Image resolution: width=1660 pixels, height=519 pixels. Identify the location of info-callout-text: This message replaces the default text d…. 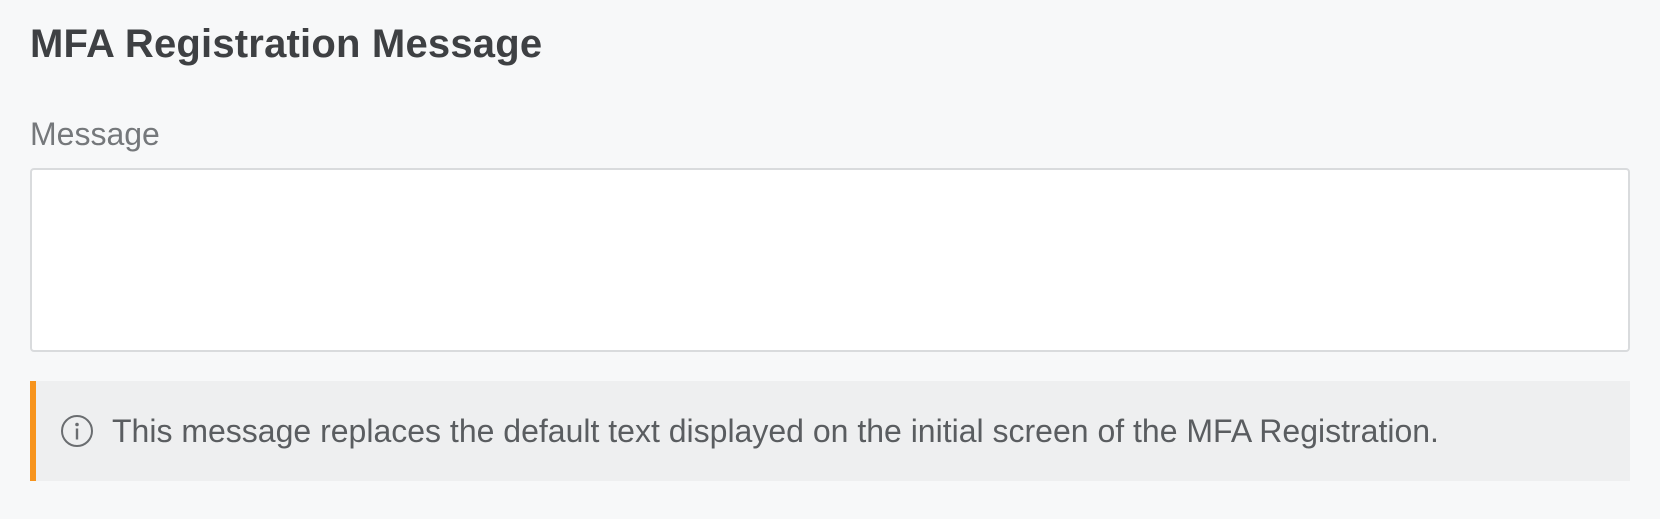
(775, 430).